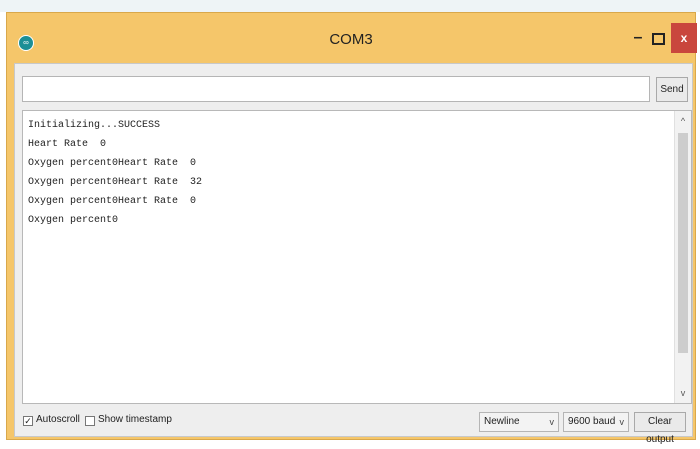 The image size is (700, 449). What do you see at coordinates (683, 393) in the screenshot?
I see `scroll-down-icon: v` at bounding box center [683, 393].